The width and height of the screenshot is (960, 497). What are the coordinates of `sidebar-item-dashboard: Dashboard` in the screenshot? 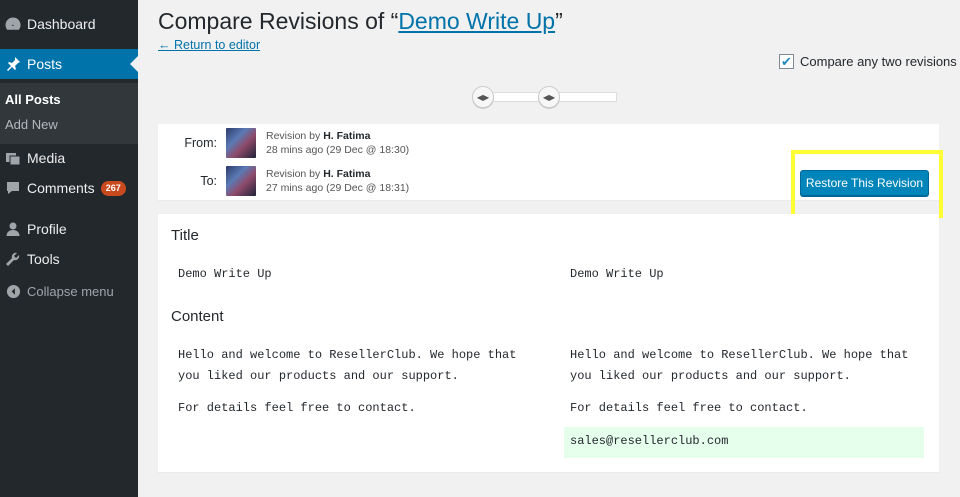 It's located at (69, 24).